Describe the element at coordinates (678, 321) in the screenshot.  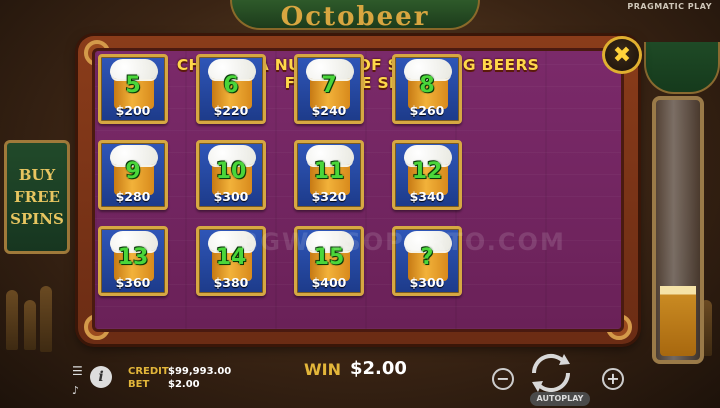
I see `beer-tube-fill` at that location.